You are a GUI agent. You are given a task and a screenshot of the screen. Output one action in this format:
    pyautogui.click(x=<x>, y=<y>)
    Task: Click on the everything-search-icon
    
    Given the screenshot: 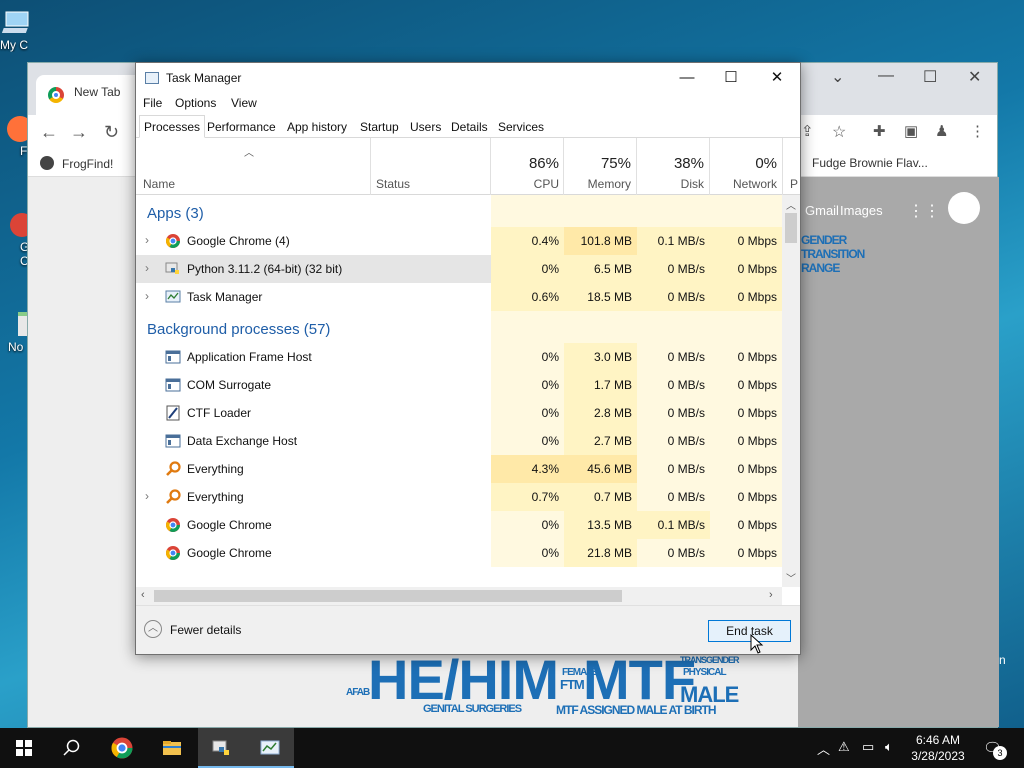 What is the action you would take?
    pyautogui.click(x=173, y=468)
    